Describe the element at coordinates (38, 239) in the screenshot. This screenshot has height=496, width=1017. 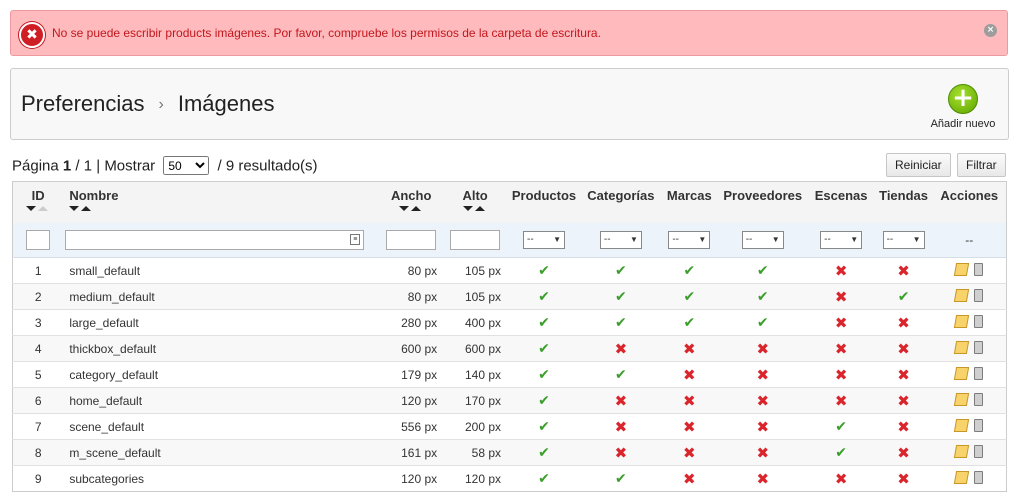
I see `filter-id-input` at that location.